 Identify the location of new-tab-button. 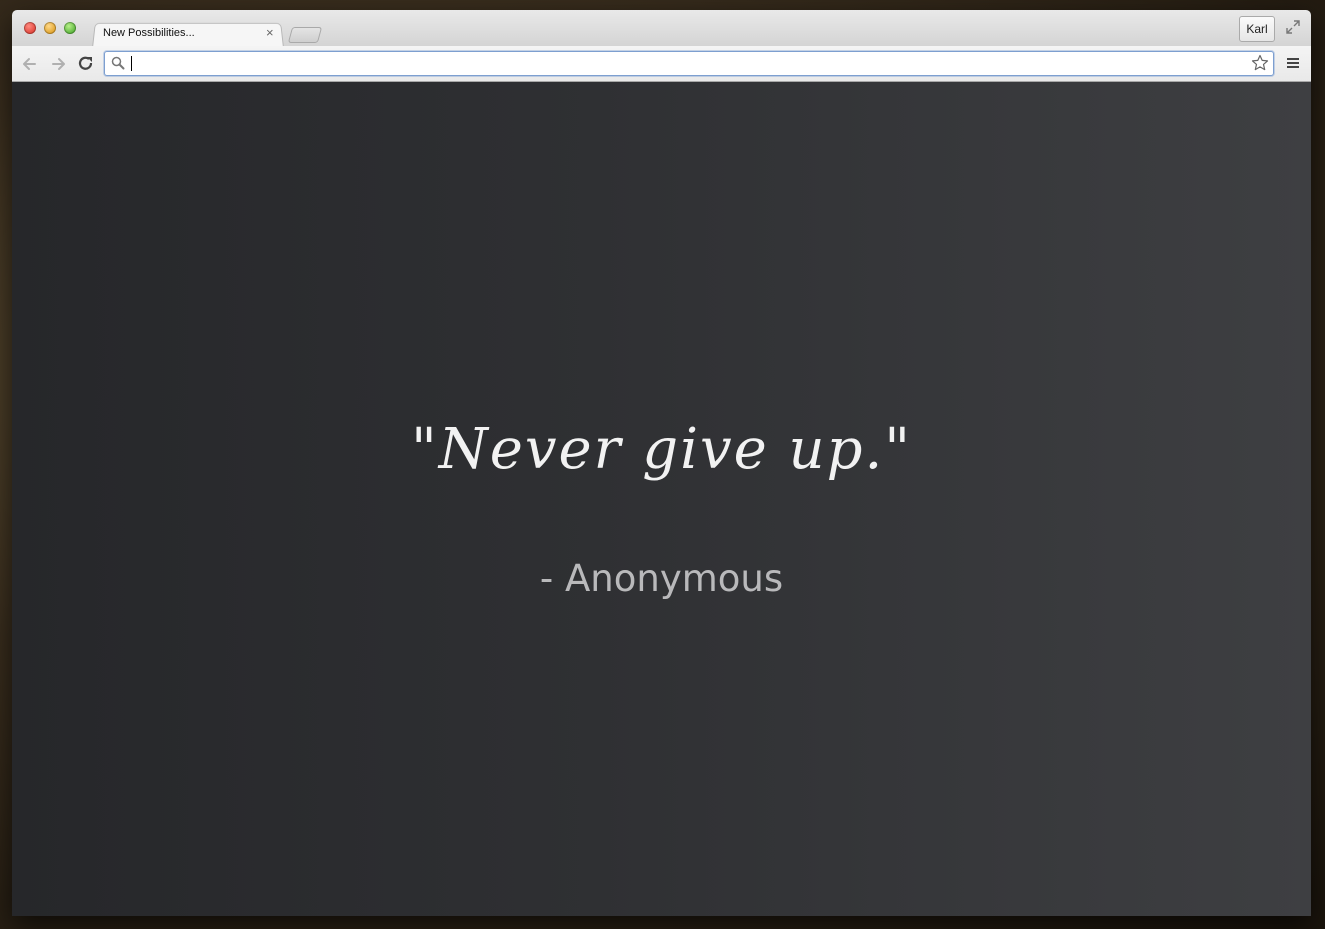
(305, 35).